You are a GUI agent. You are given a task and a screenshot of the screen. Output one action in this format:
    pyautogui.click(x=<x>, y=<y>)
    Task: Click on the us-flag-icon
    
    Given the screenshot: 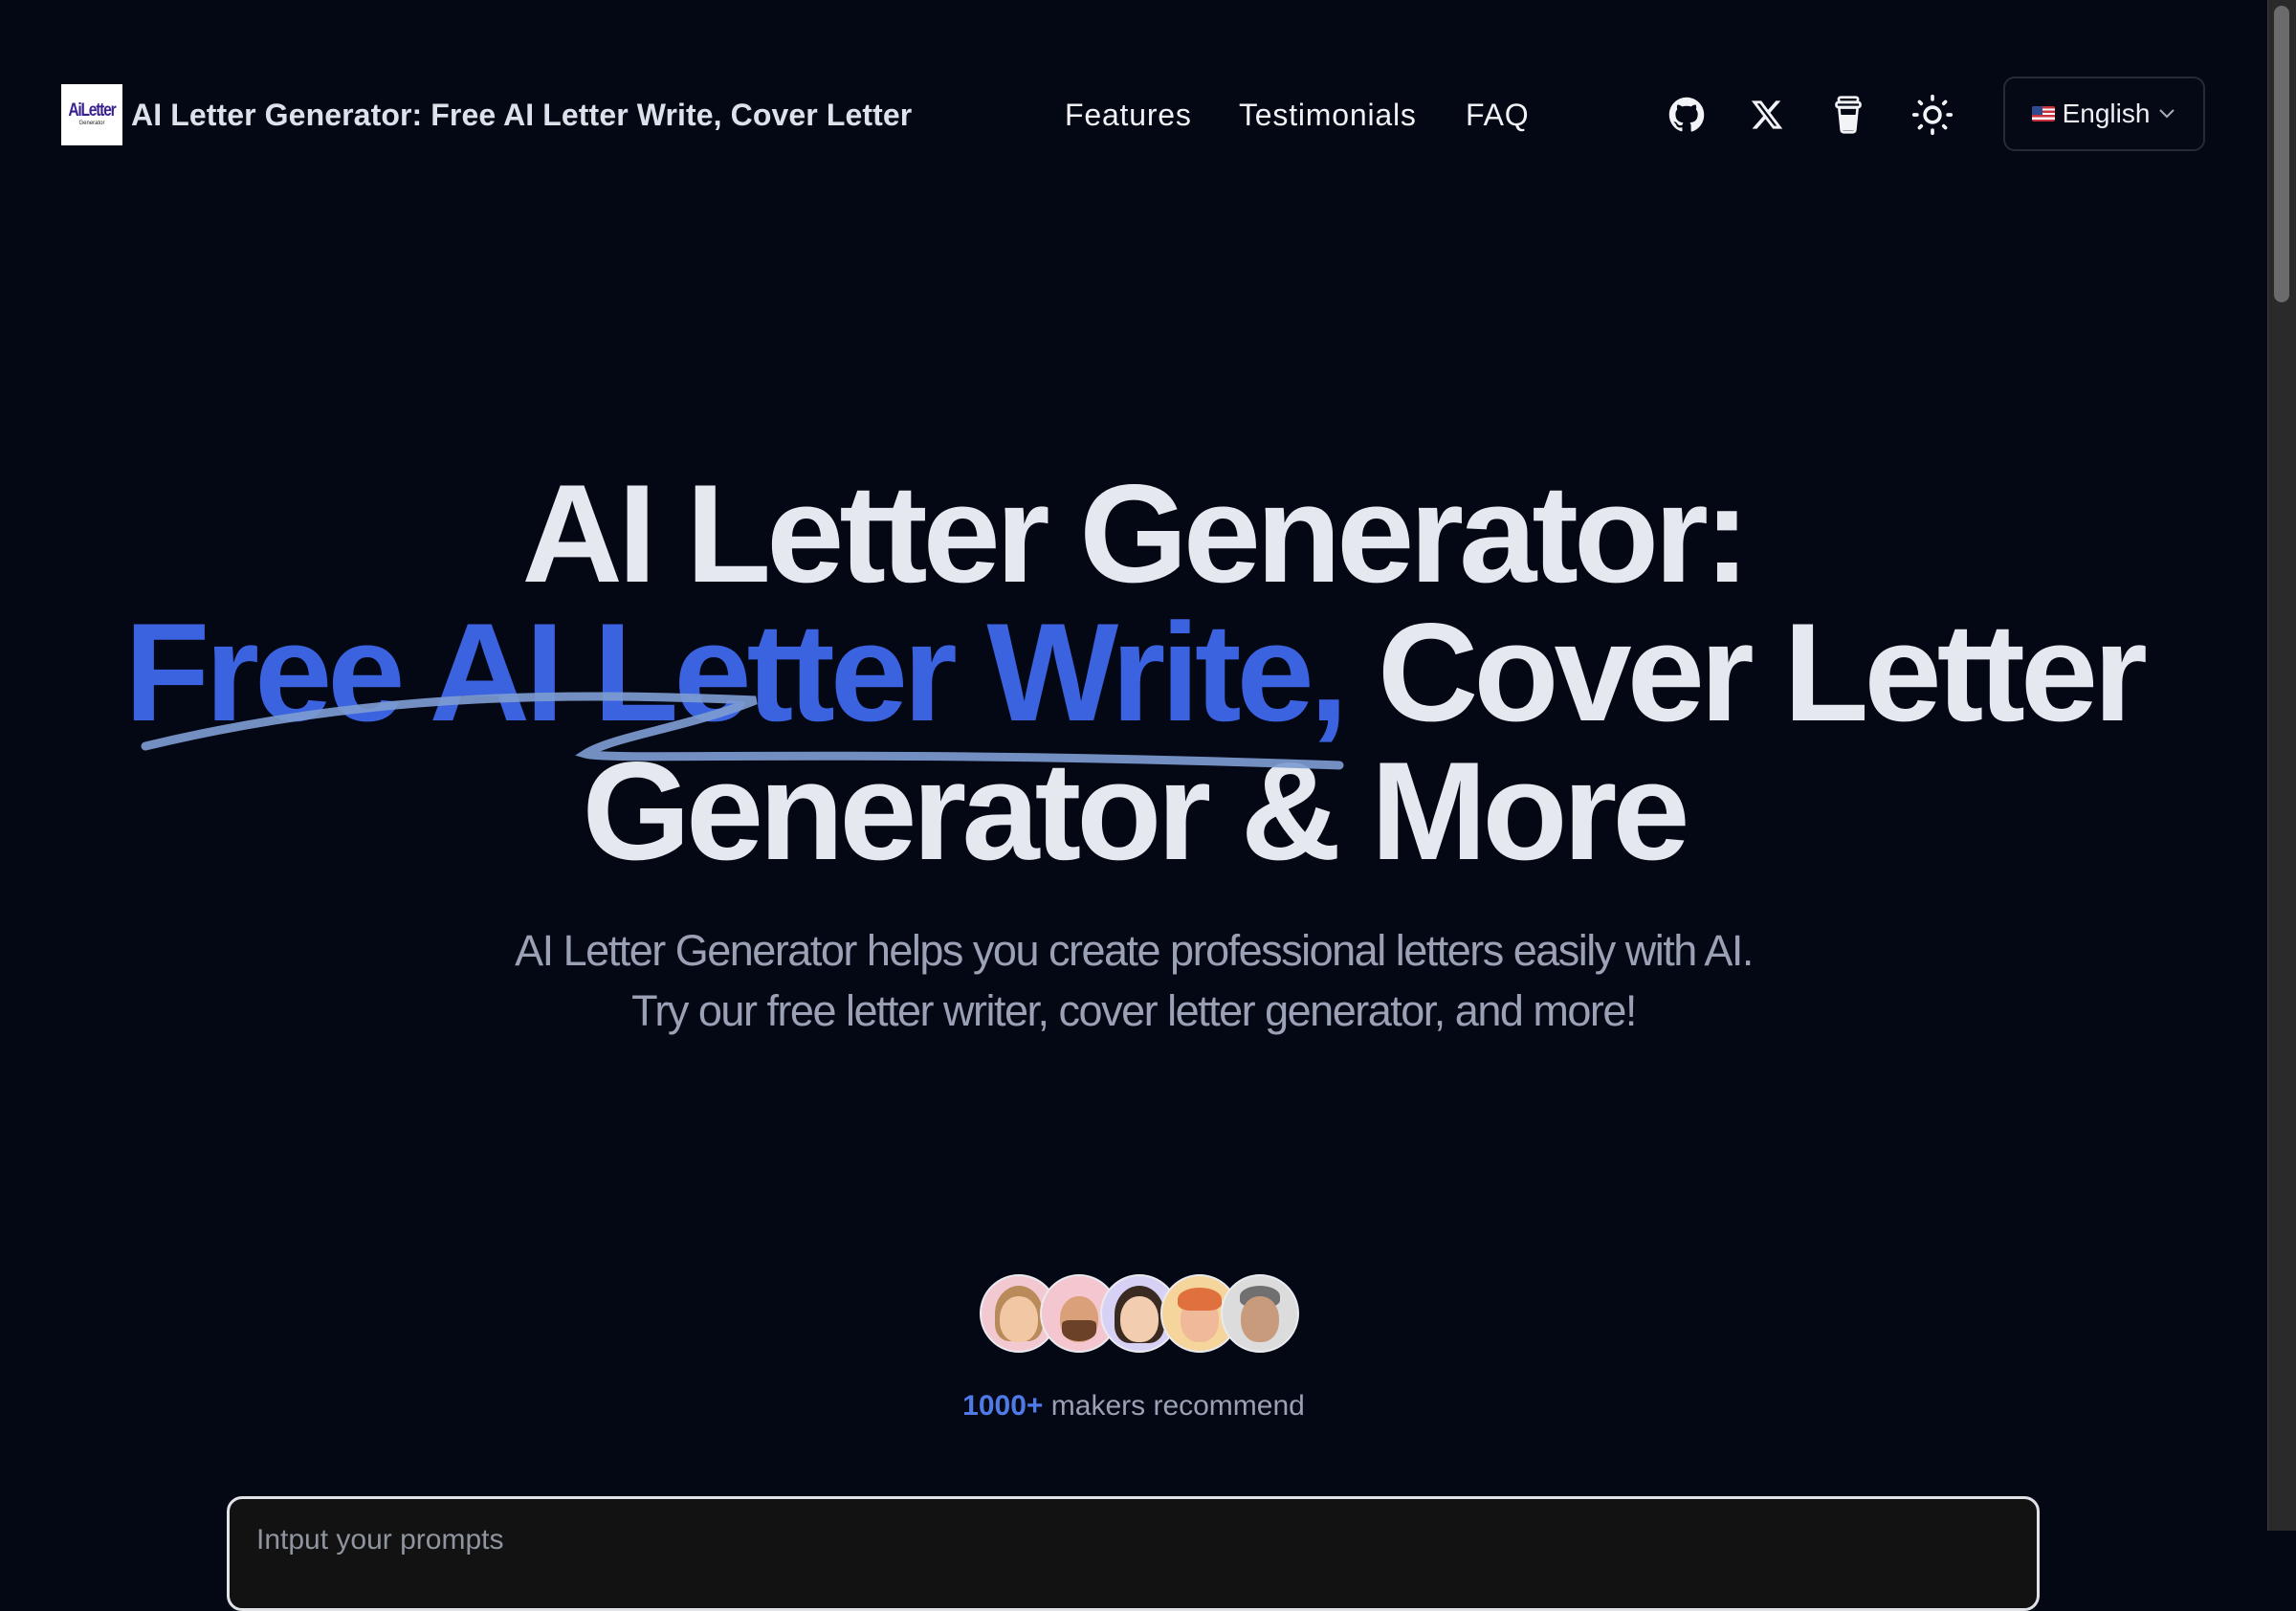 What is the action you would take?
    pyautogui.click(x=2043, y=113)
    